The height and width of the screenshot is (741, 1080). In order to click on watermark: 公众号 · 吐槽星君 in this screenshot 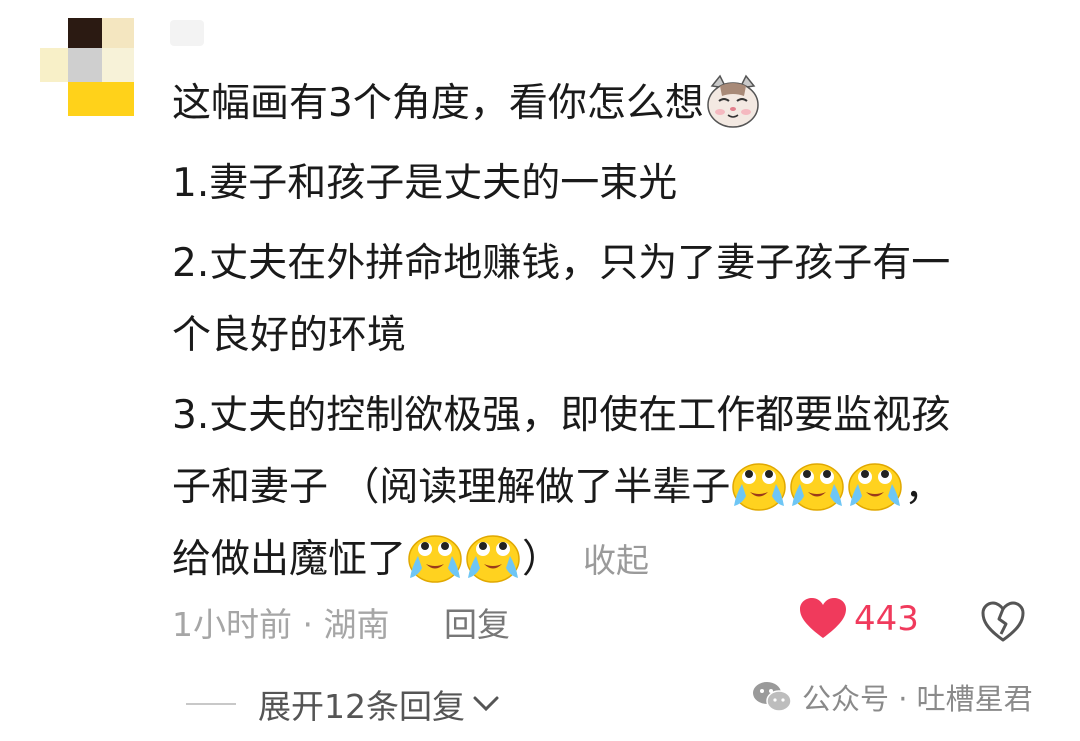, I will do `click(892, 697)`.